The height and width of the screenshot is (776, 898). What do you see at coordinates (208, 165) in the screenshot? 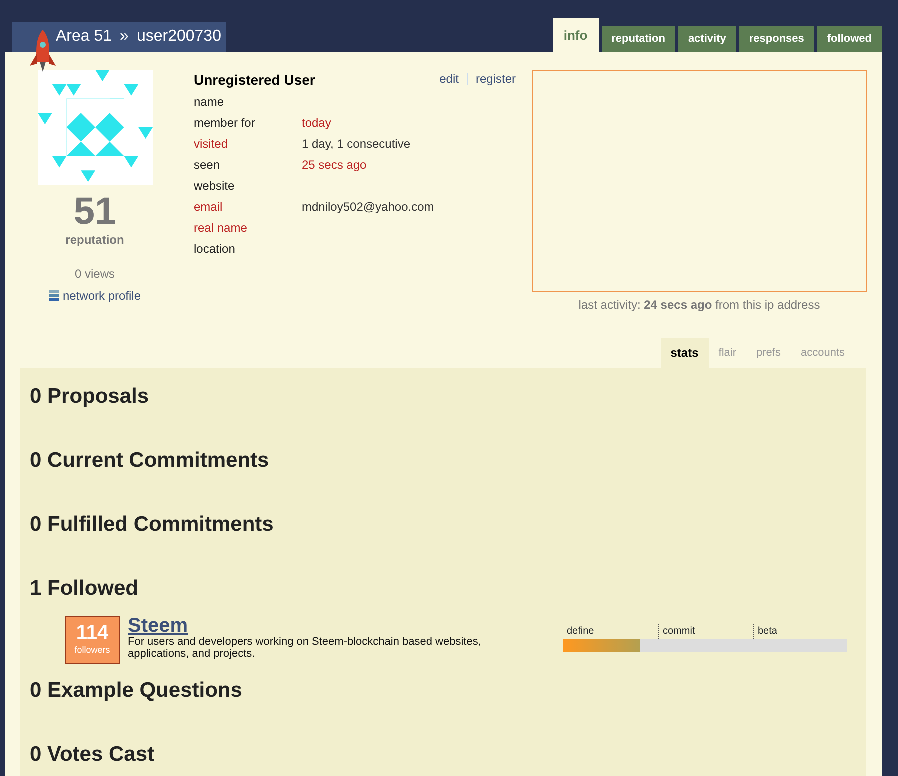
I see `field-label: seen` at bounding box center [208, 165].